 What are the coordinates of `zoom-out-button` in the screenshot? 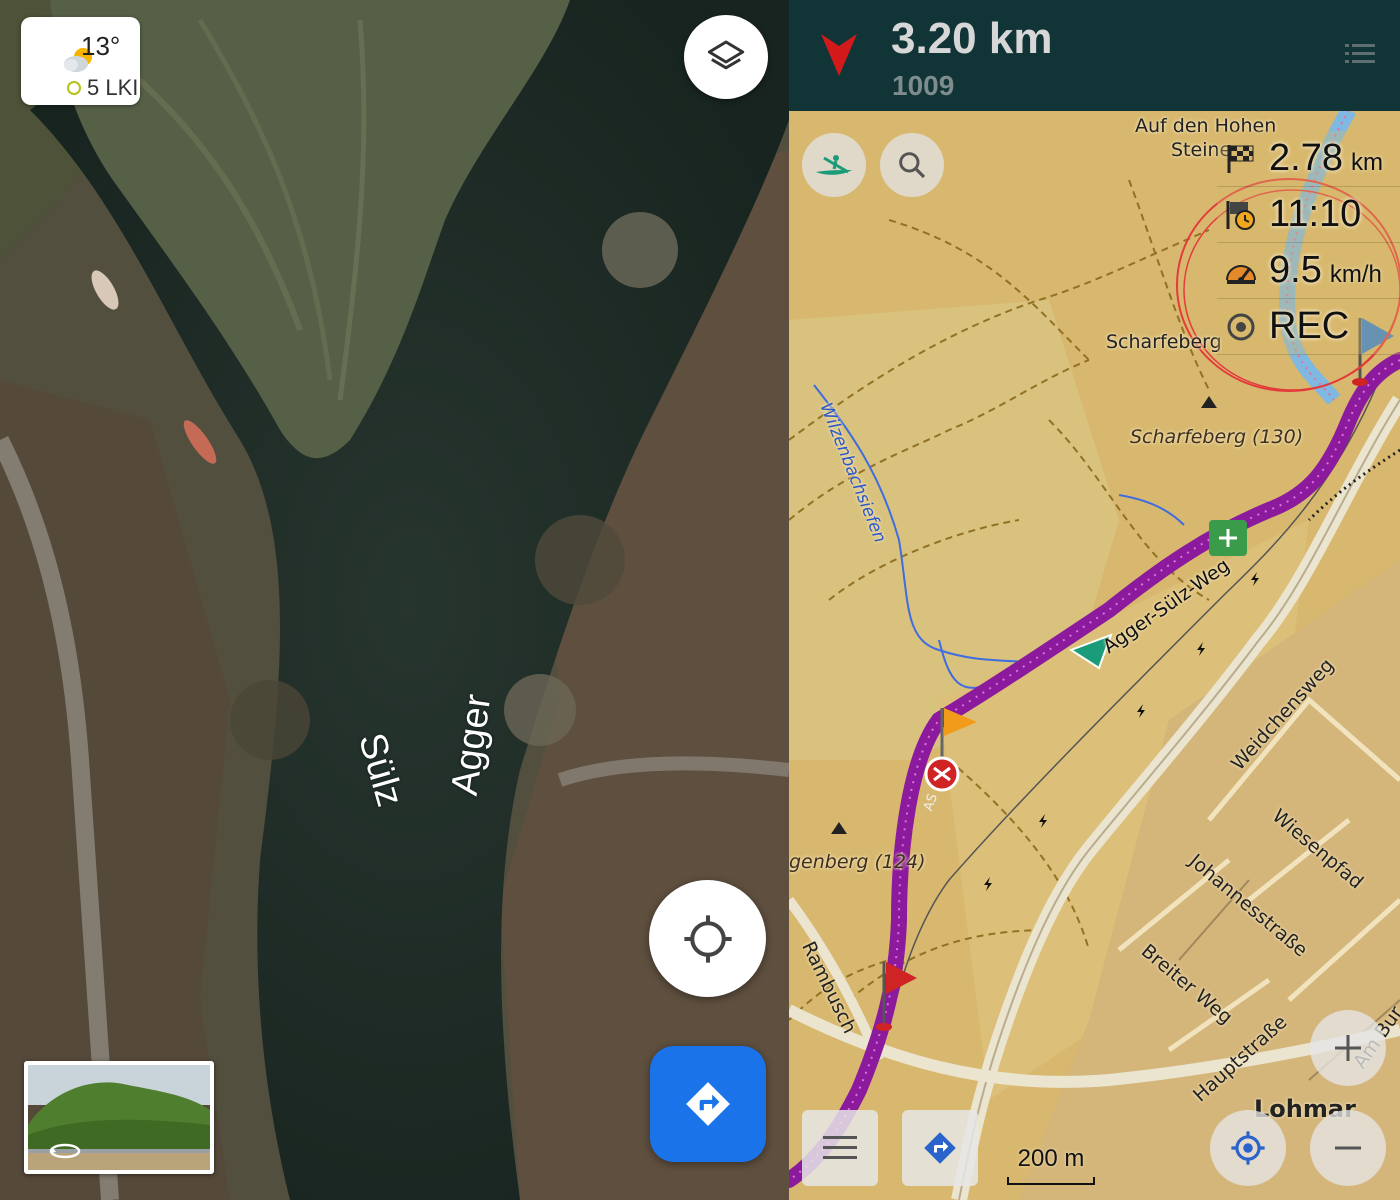 It's located at (1348, 1148).